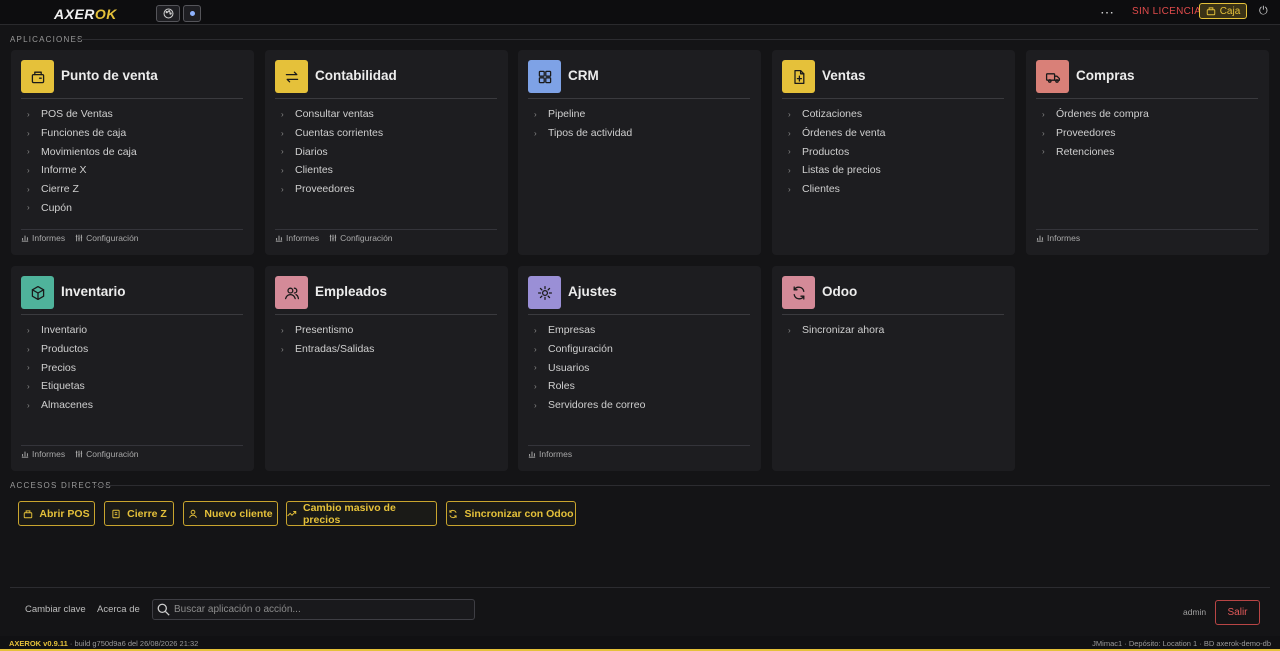 The width and height of the screenshot is (1280, 651). What do you see at coordinates (109, 75) in the screenshot?
I see `app-card-title: Punto de venta` at bounding box center [109, 75].